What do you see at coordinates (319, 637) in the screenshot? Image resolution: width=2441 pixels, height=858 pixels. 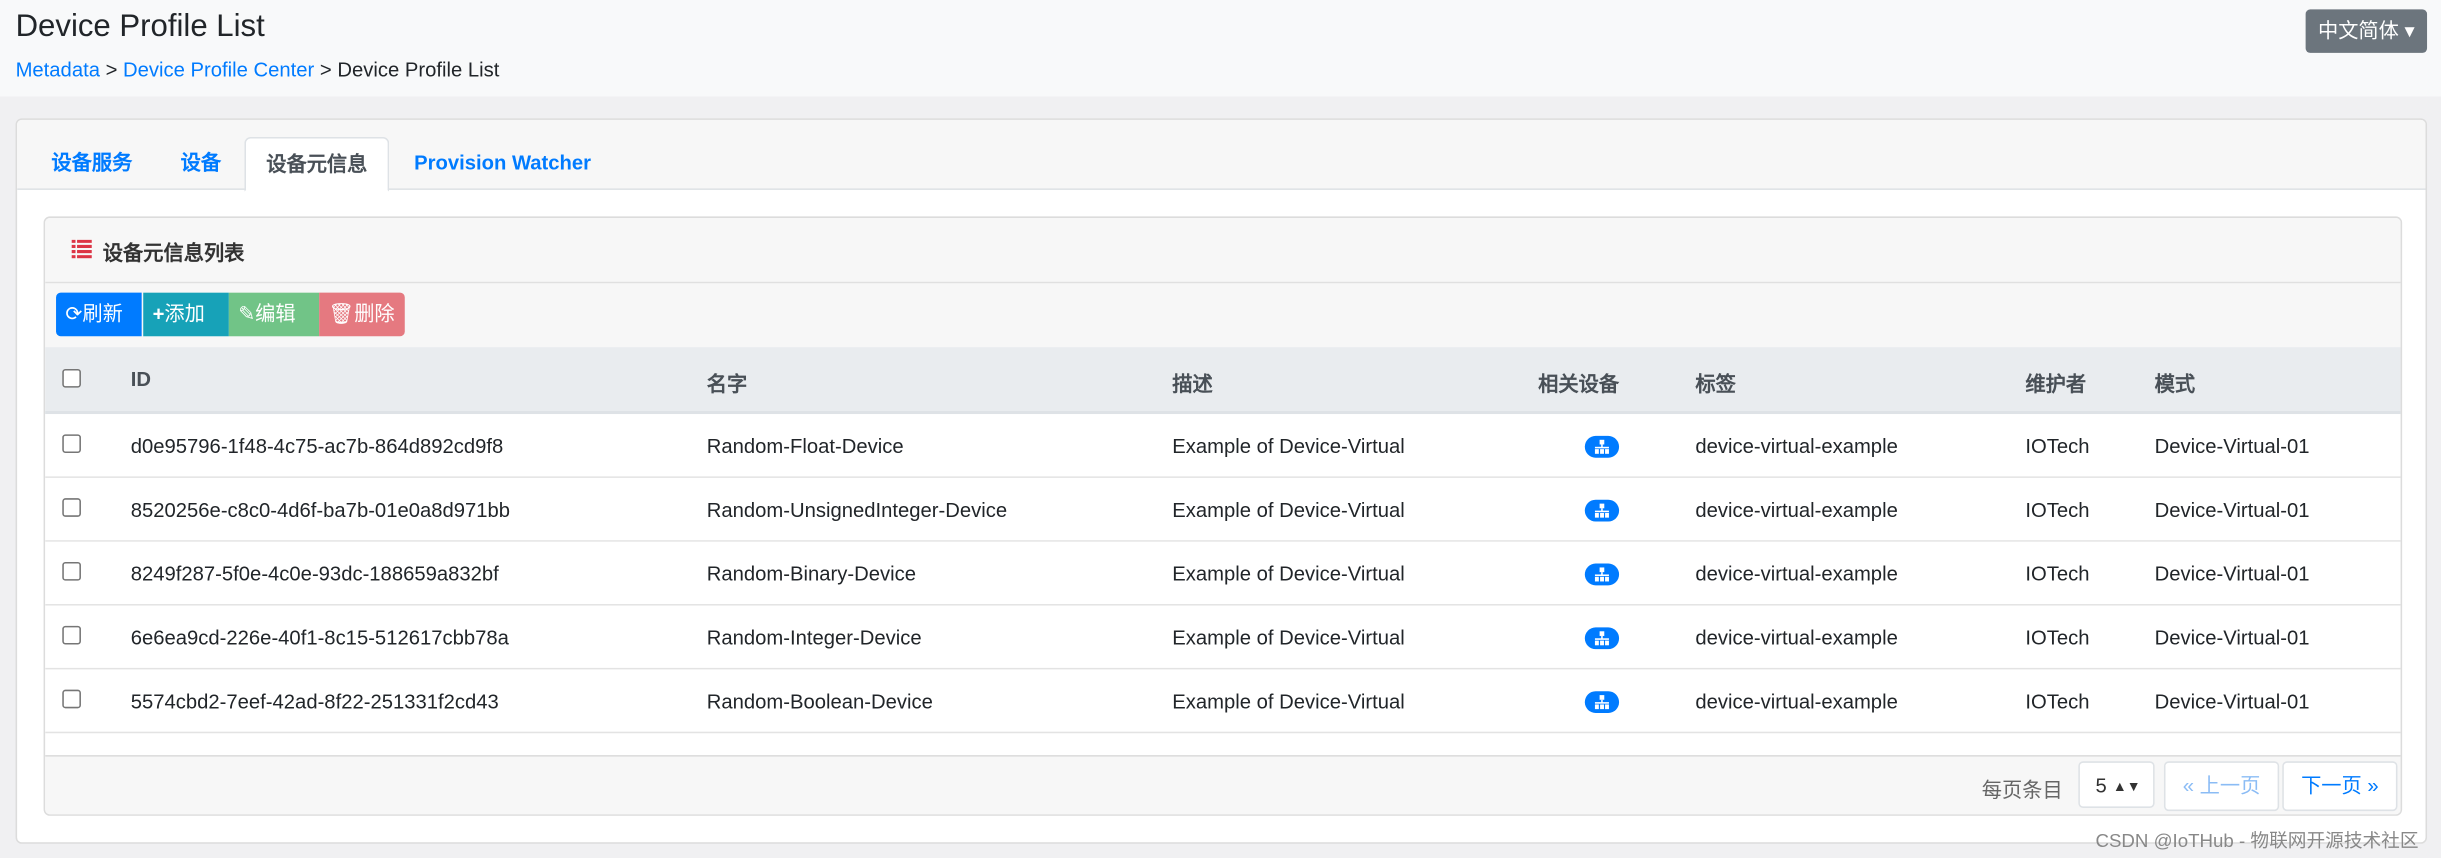 I see `cell-id: 6e6ea9cd-226e-40f1-8c15-512617cbb78a` at bounding box center [319, 637].